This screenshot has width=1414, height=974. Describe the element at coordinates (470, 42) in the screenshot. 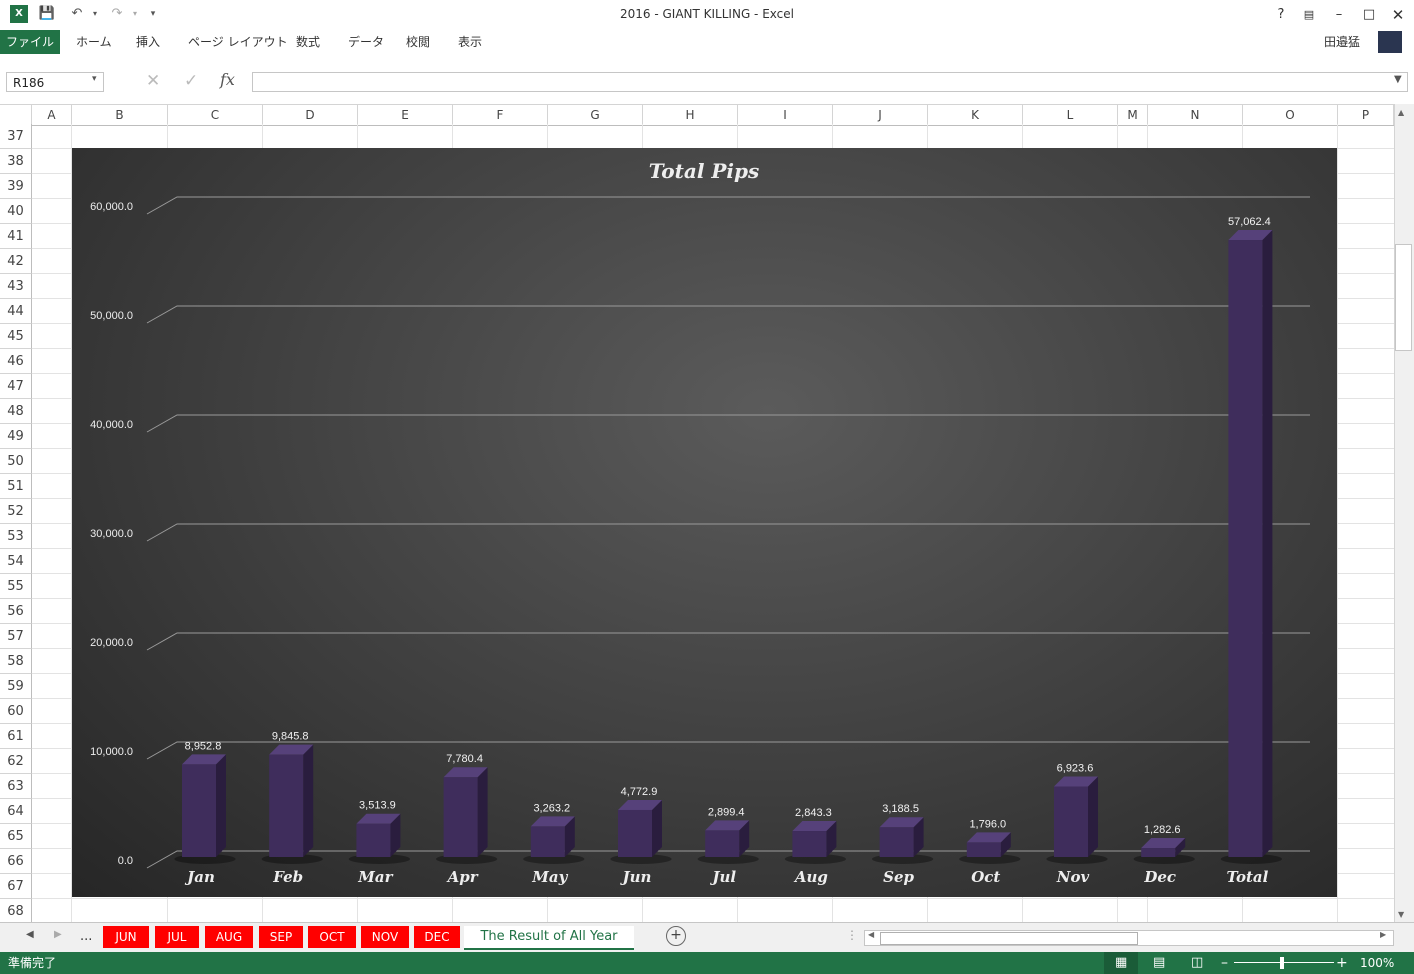

I see `tab-view: 表示` at that location.